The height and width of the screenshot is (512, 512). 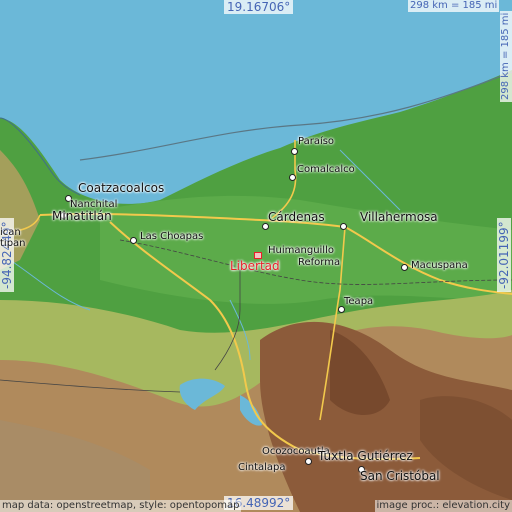 What do you see at coordinates (359, 301) in the screenshot?
I see `place-label-teapa: Teapa` at bounding box center [359, 301].